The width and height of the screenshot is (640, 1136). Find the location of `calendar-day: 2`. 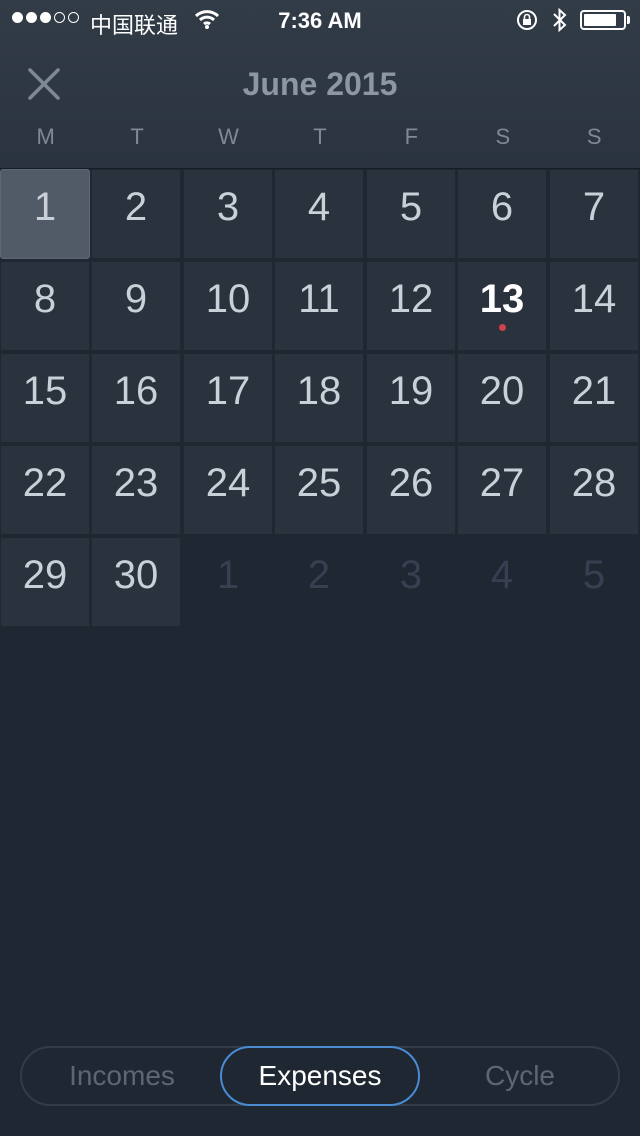

calendar-day: 2 is located at coordinates (136, 214).